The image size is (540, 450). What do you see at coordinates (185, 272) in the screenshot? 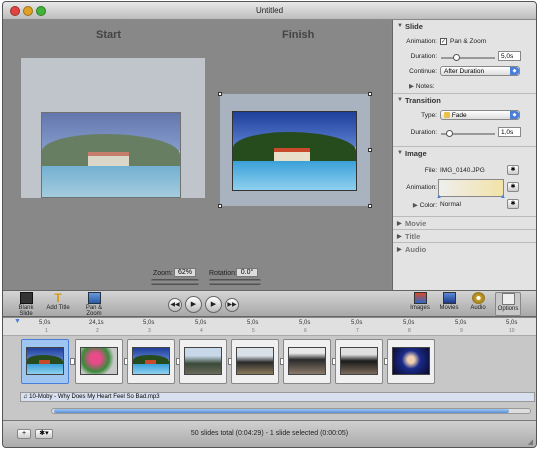
I see `zoom-value: 62%` at bounding box center [185, 272].